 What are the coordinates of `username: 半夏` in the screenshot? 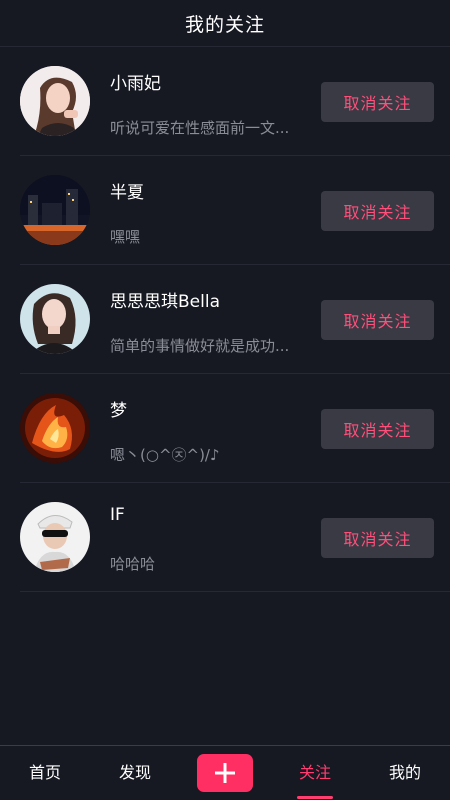 It's located at (127, 190).